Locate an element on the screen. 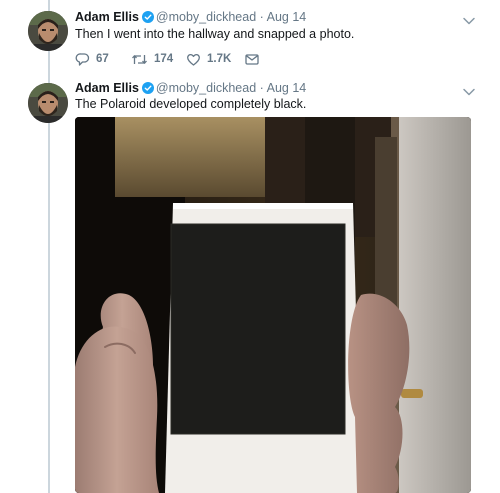 This screenshot has width=500, height=493. direct-message-button is located at coordinates (252, 59).